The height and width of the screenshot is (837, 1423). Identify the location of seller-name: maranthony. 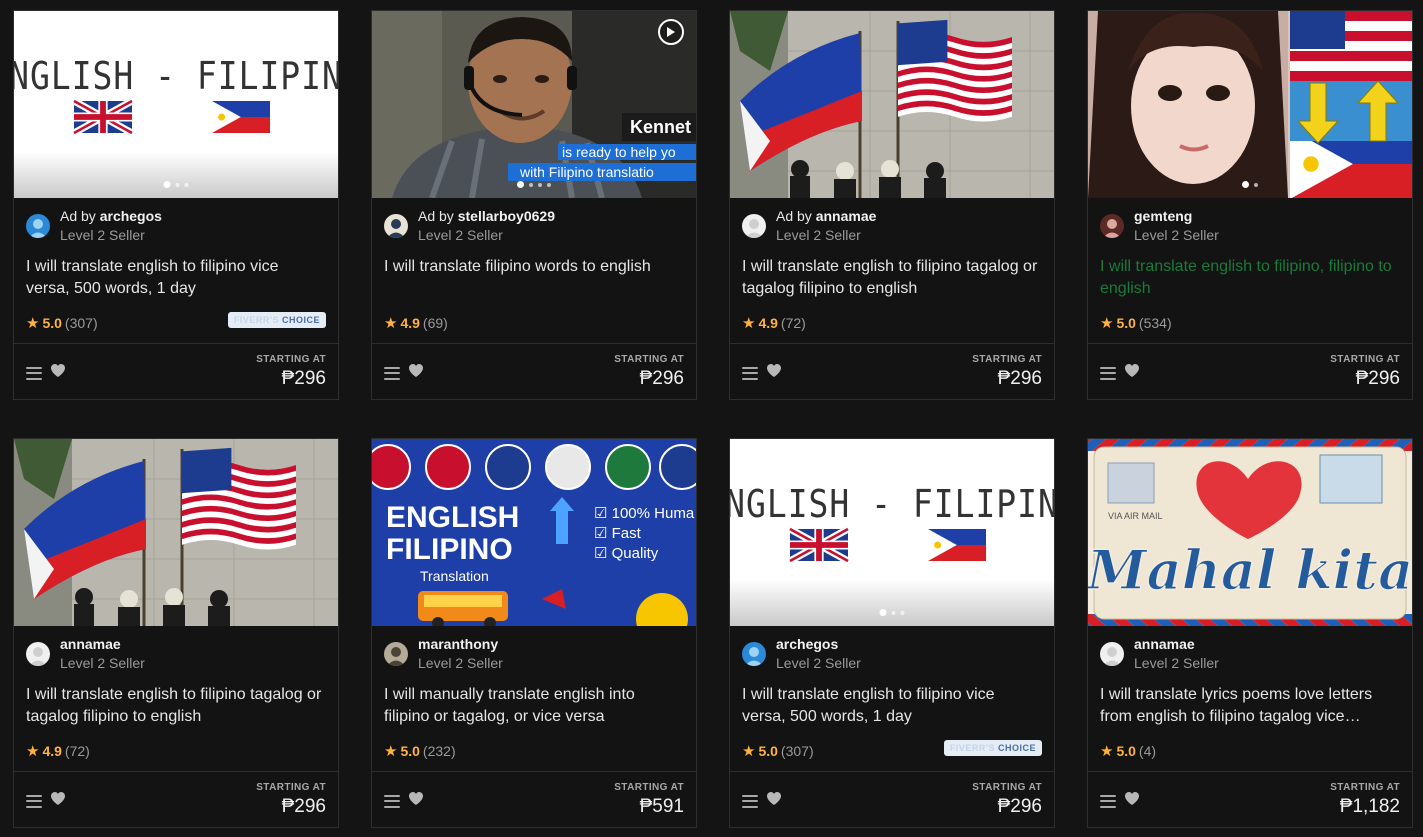
(460, 644).